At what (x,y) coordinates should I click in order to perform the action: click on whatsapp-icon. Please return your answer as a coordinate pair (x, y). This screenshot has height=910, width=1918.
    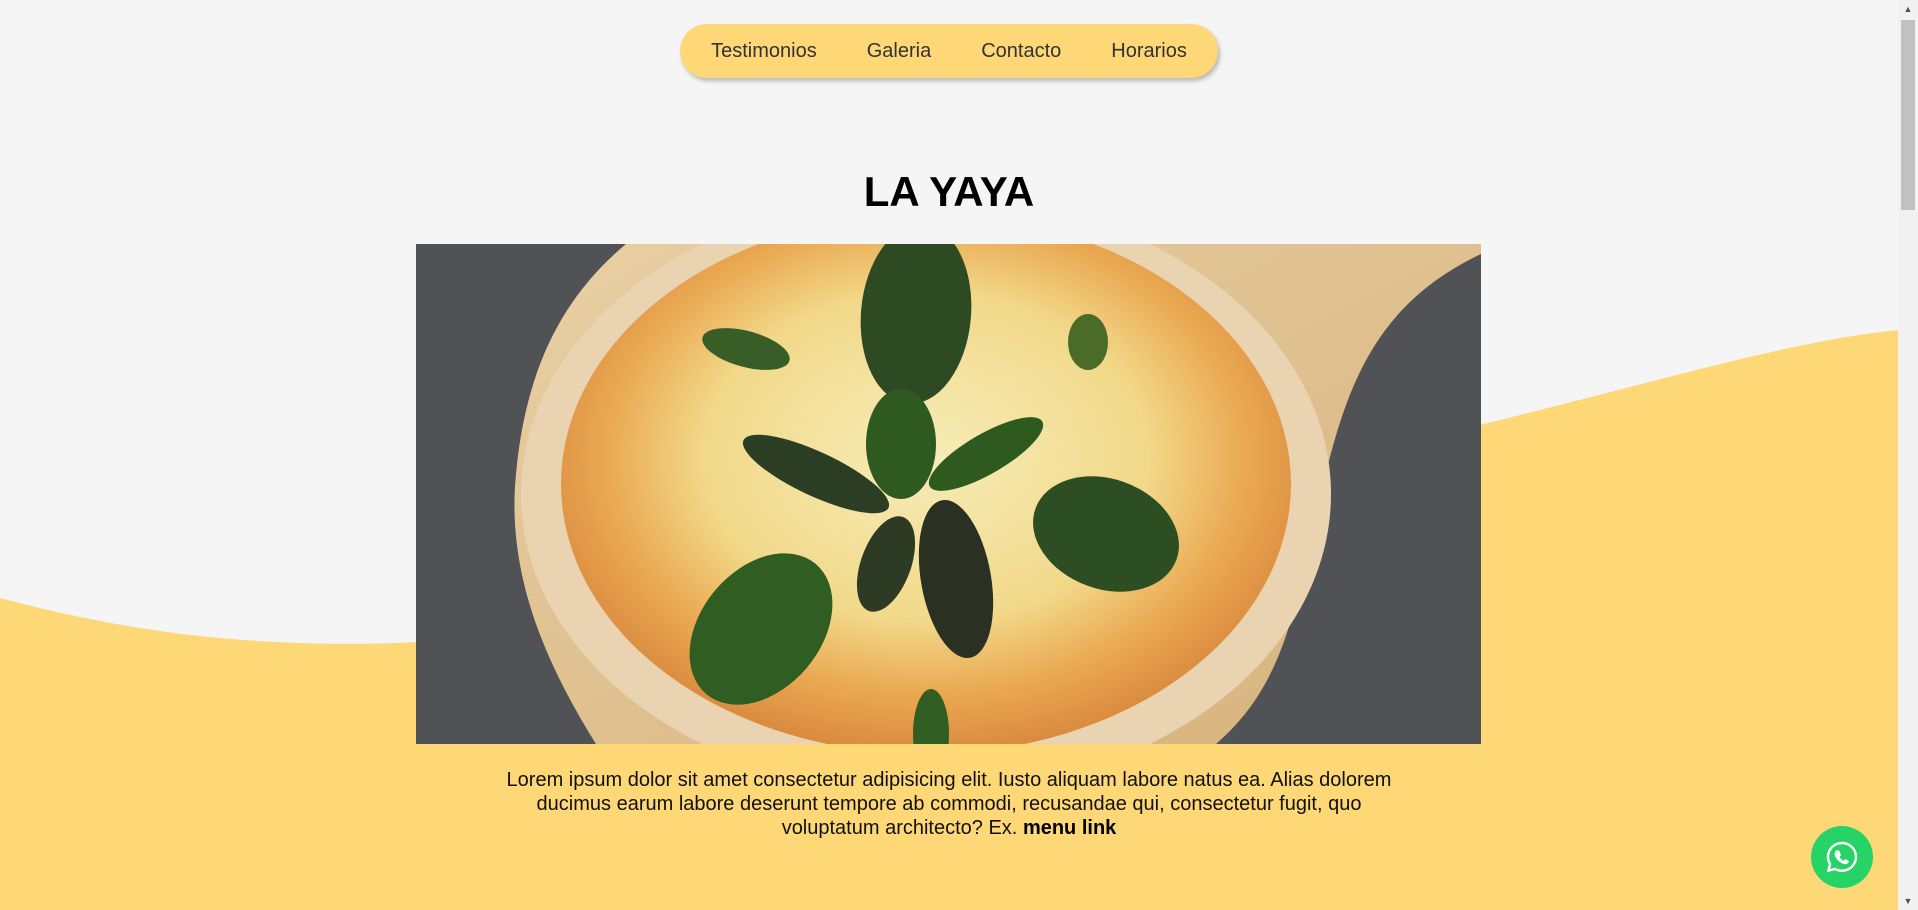
    Looking at the image, I should click on (1842, 857).